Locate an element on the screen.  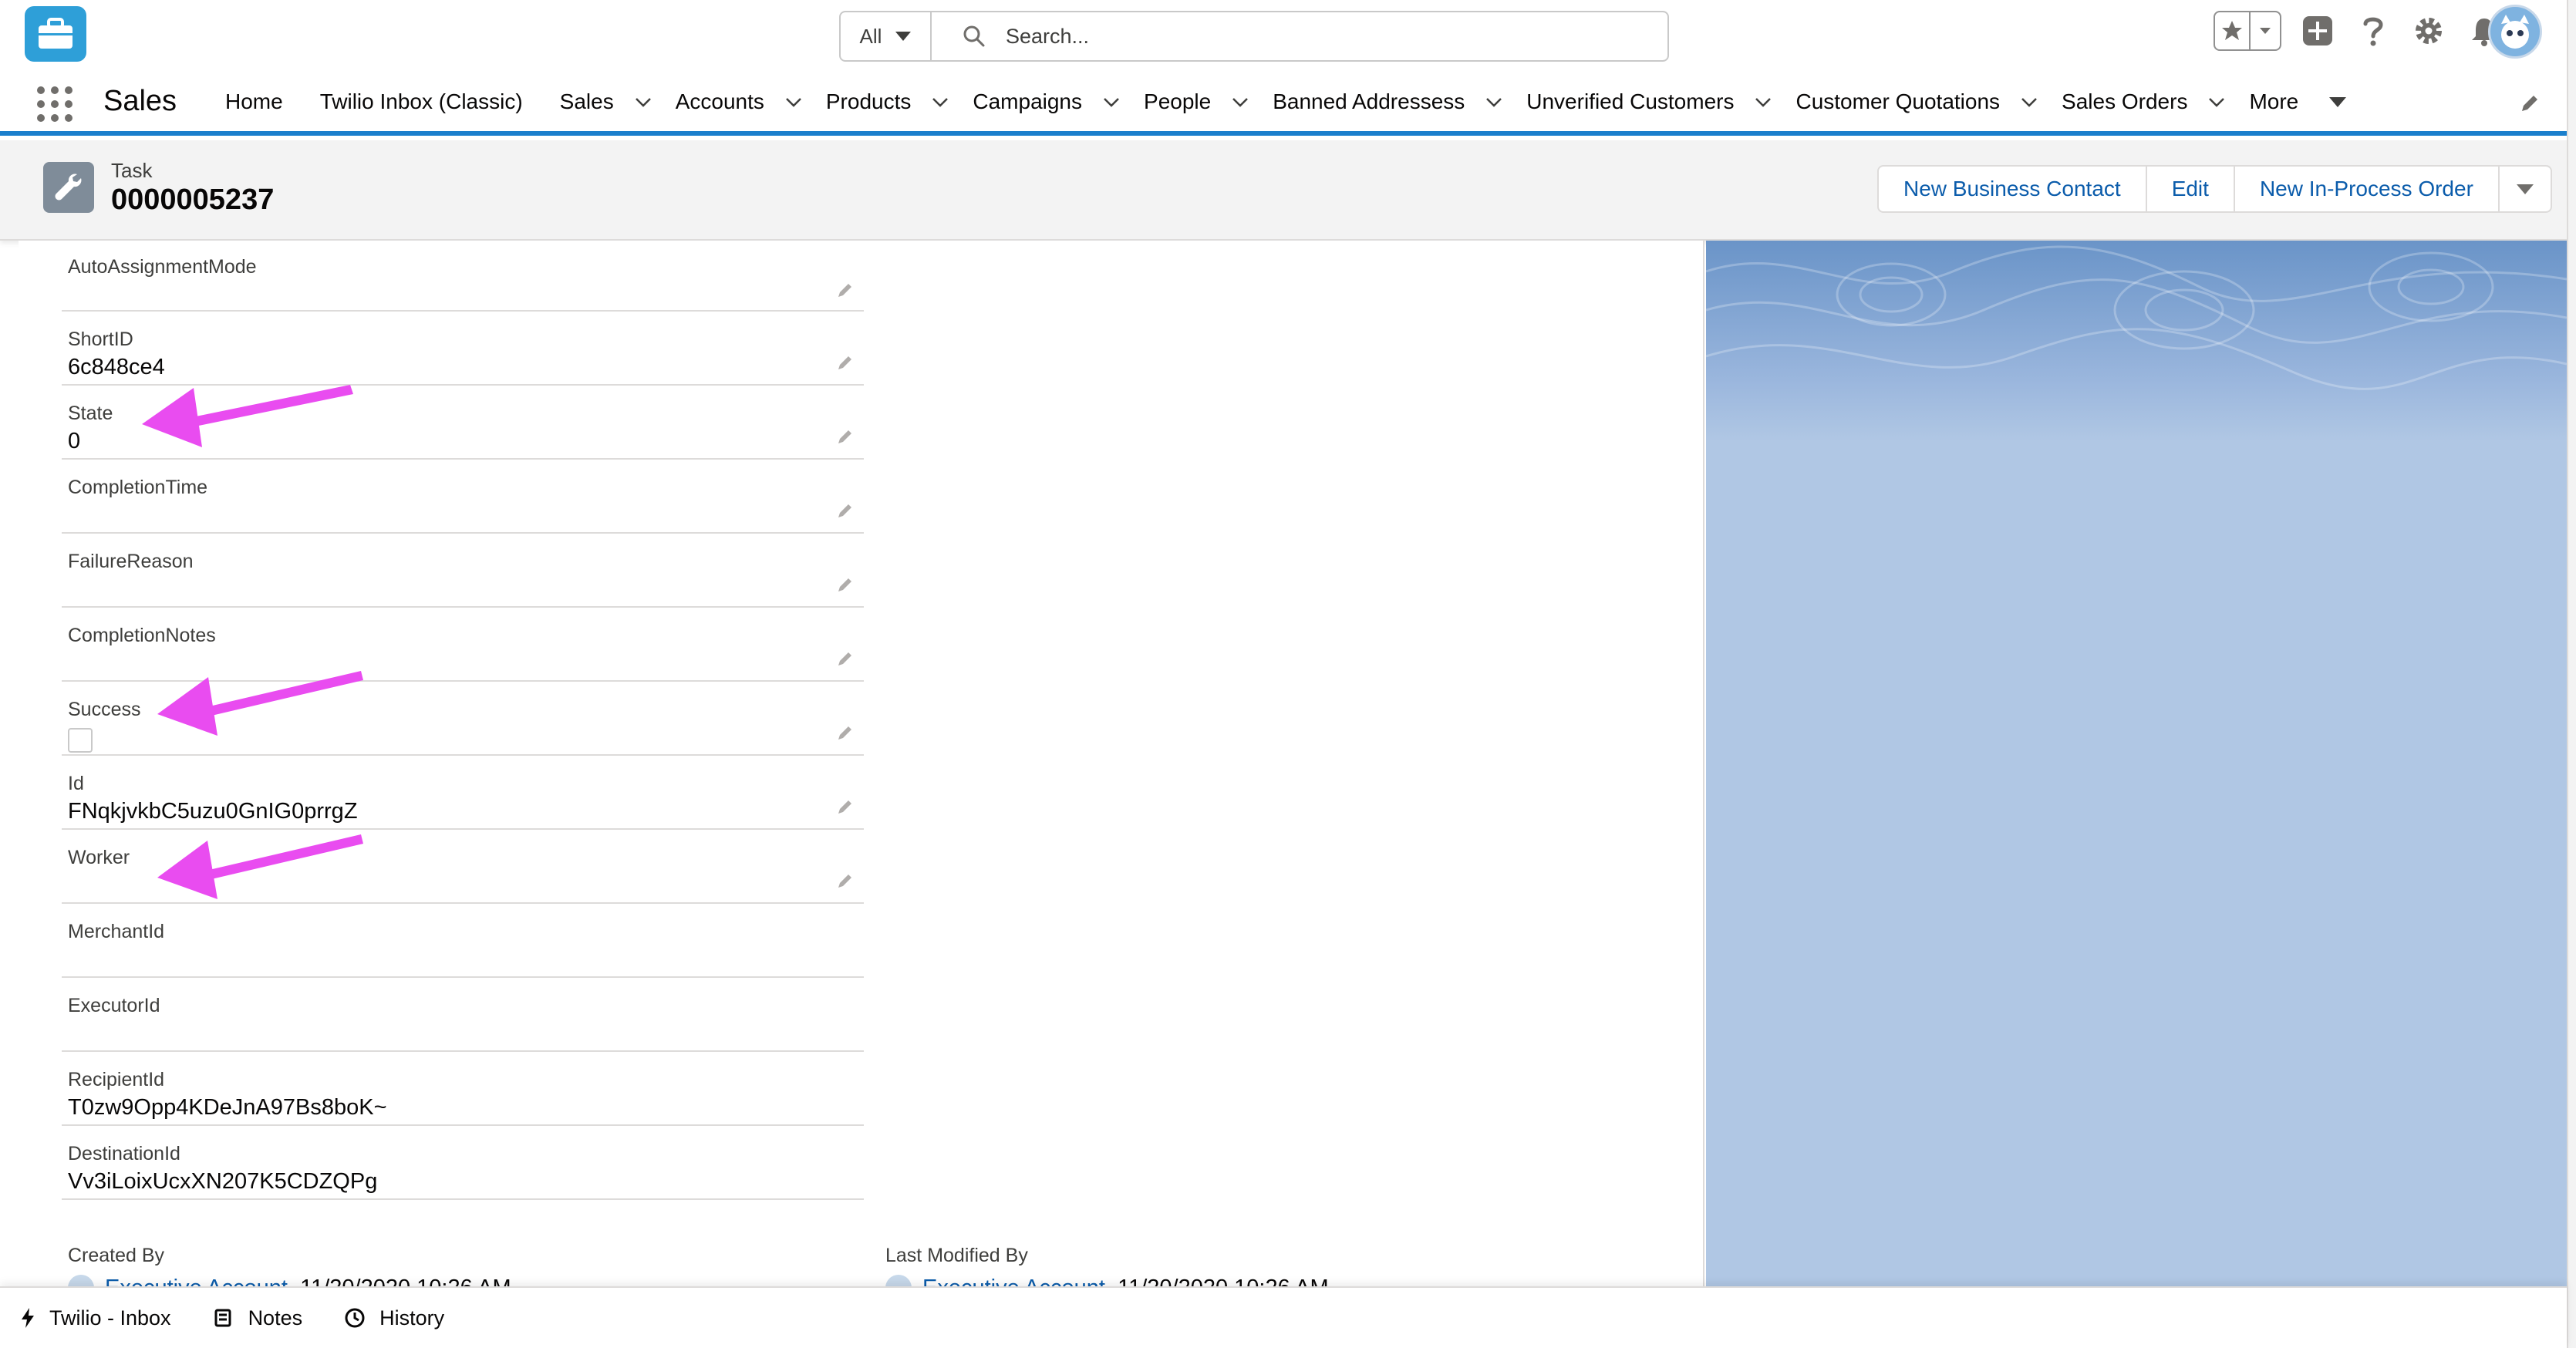
user-avatar-icon is located at coordinates (898, 1280).